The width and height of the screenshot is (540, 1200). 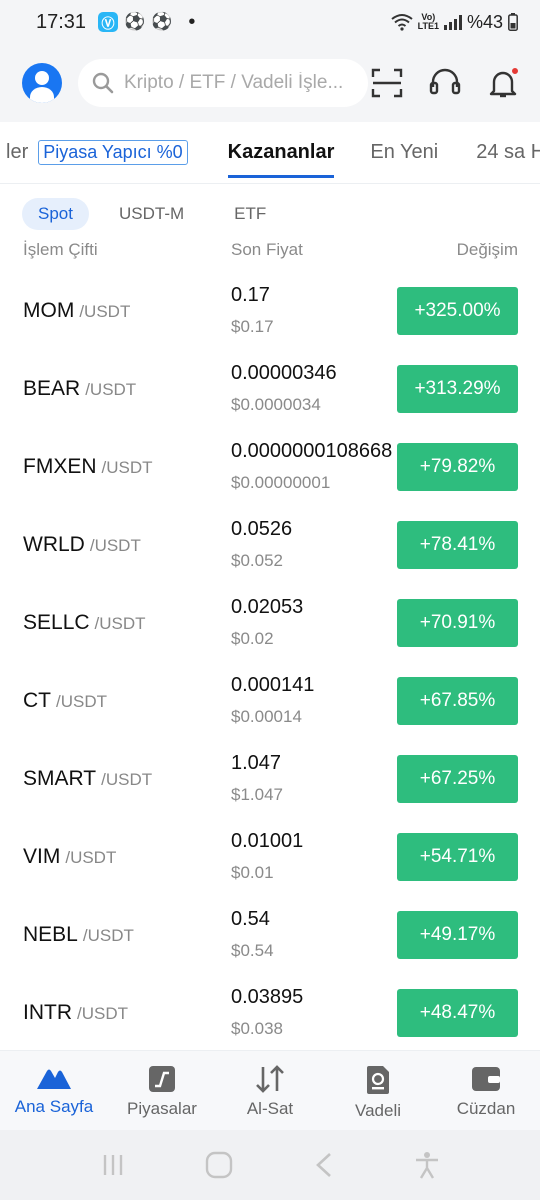 I want to click on last-price: 0.17, so click(x=250, y=295).